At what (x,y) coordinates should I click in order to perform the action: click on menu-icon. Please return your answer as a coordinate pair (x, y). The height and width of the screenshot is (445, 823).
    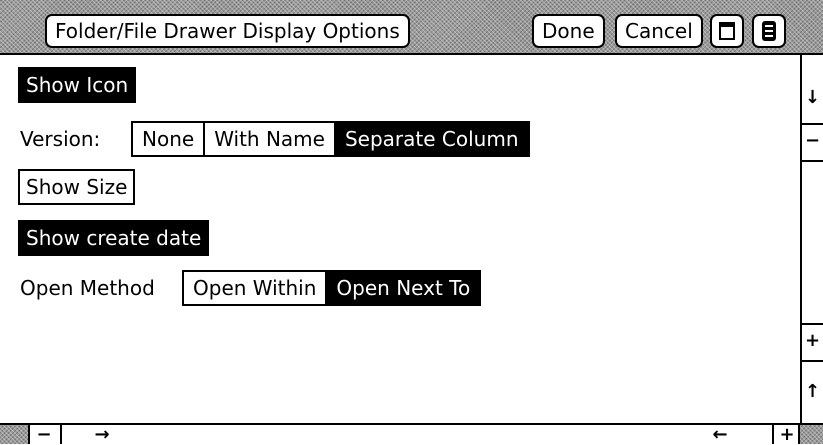
    Looking at the image, I should click on (769, 31).